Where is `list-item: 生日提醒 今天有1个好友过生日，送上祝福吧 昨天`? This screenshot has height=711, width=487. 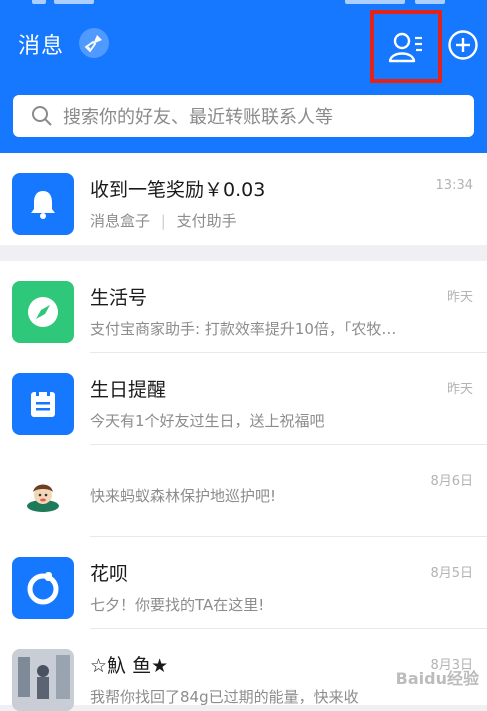
list-item: 生日提醒 今天有1个好友过生日，送上祝福吧 昨天 is located at coordinates (243, 399).